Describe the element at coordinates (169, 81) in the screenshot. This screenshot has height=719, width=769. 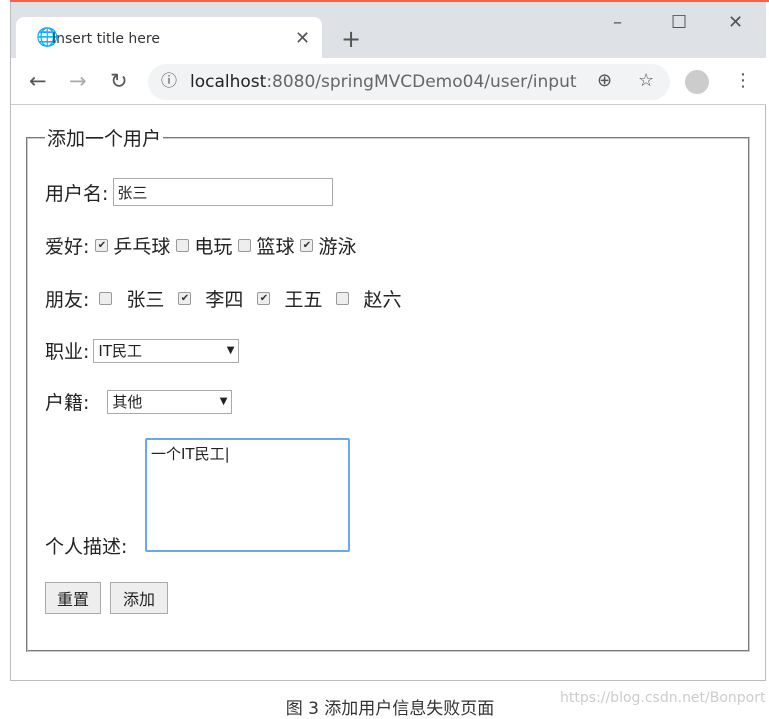
I see `info-icon: ⓘ` at that location.